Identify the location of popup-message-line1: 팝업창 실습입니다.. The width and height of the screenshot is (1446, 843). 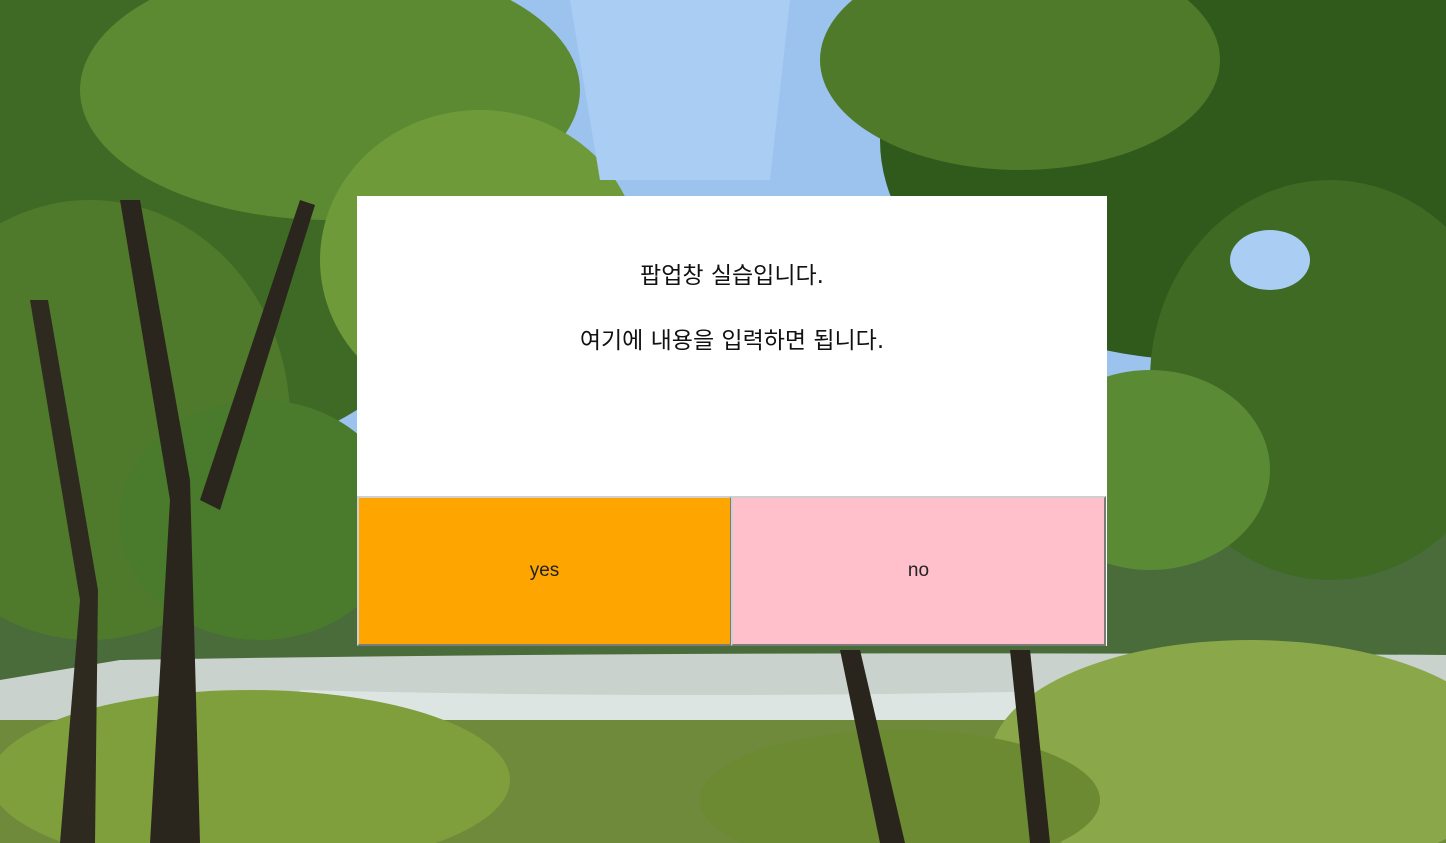
(732, 276).